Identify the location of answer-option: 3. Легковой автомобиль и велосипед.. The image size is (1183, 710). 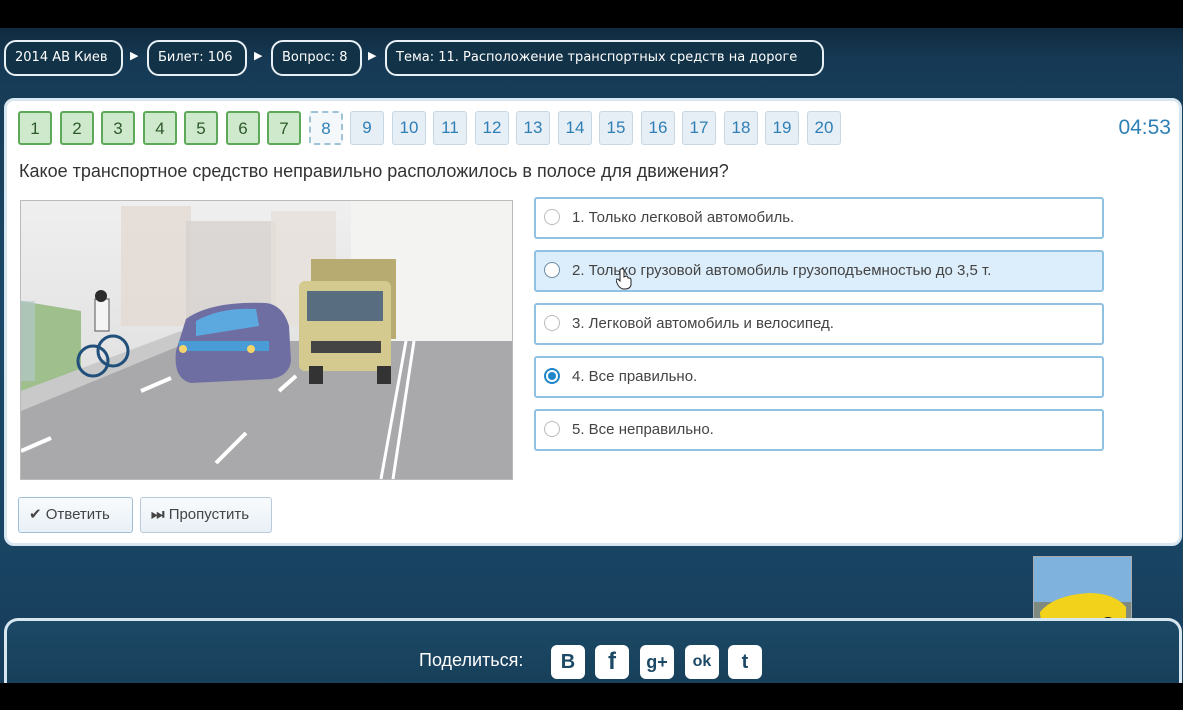
(819, 324).